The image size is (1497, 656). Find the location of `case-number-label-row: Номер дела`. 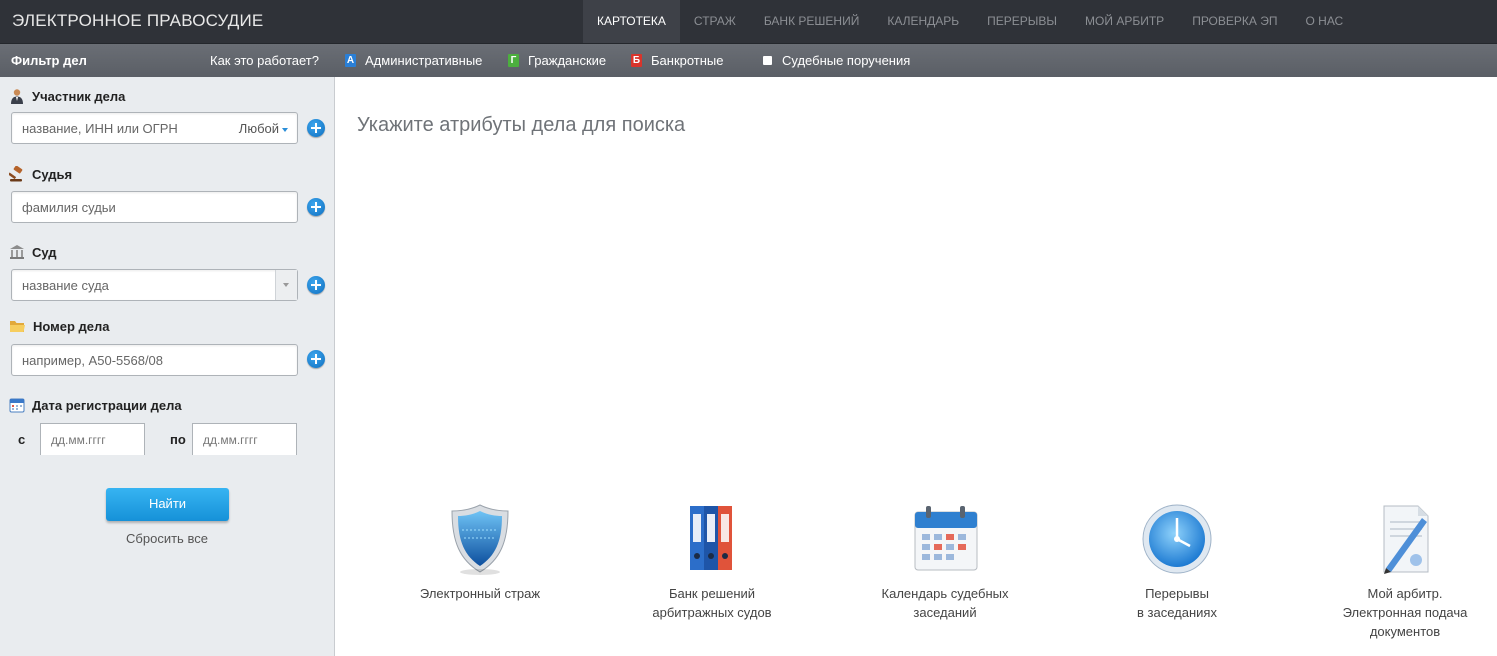

case-number-label-row: Номер дела is located at coordinates (59, 326).